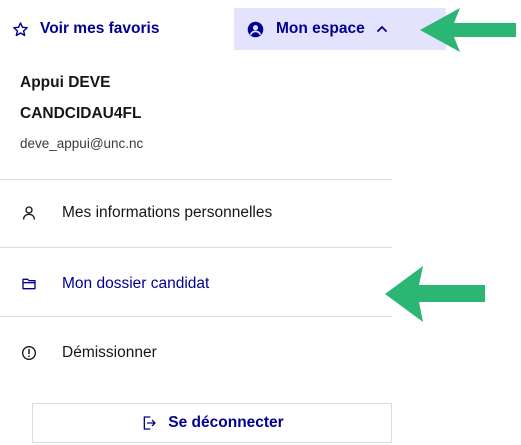 The image size is (521, 445). I want to click on menu-item-label: Mon dossier candidat, so click(136, 283).